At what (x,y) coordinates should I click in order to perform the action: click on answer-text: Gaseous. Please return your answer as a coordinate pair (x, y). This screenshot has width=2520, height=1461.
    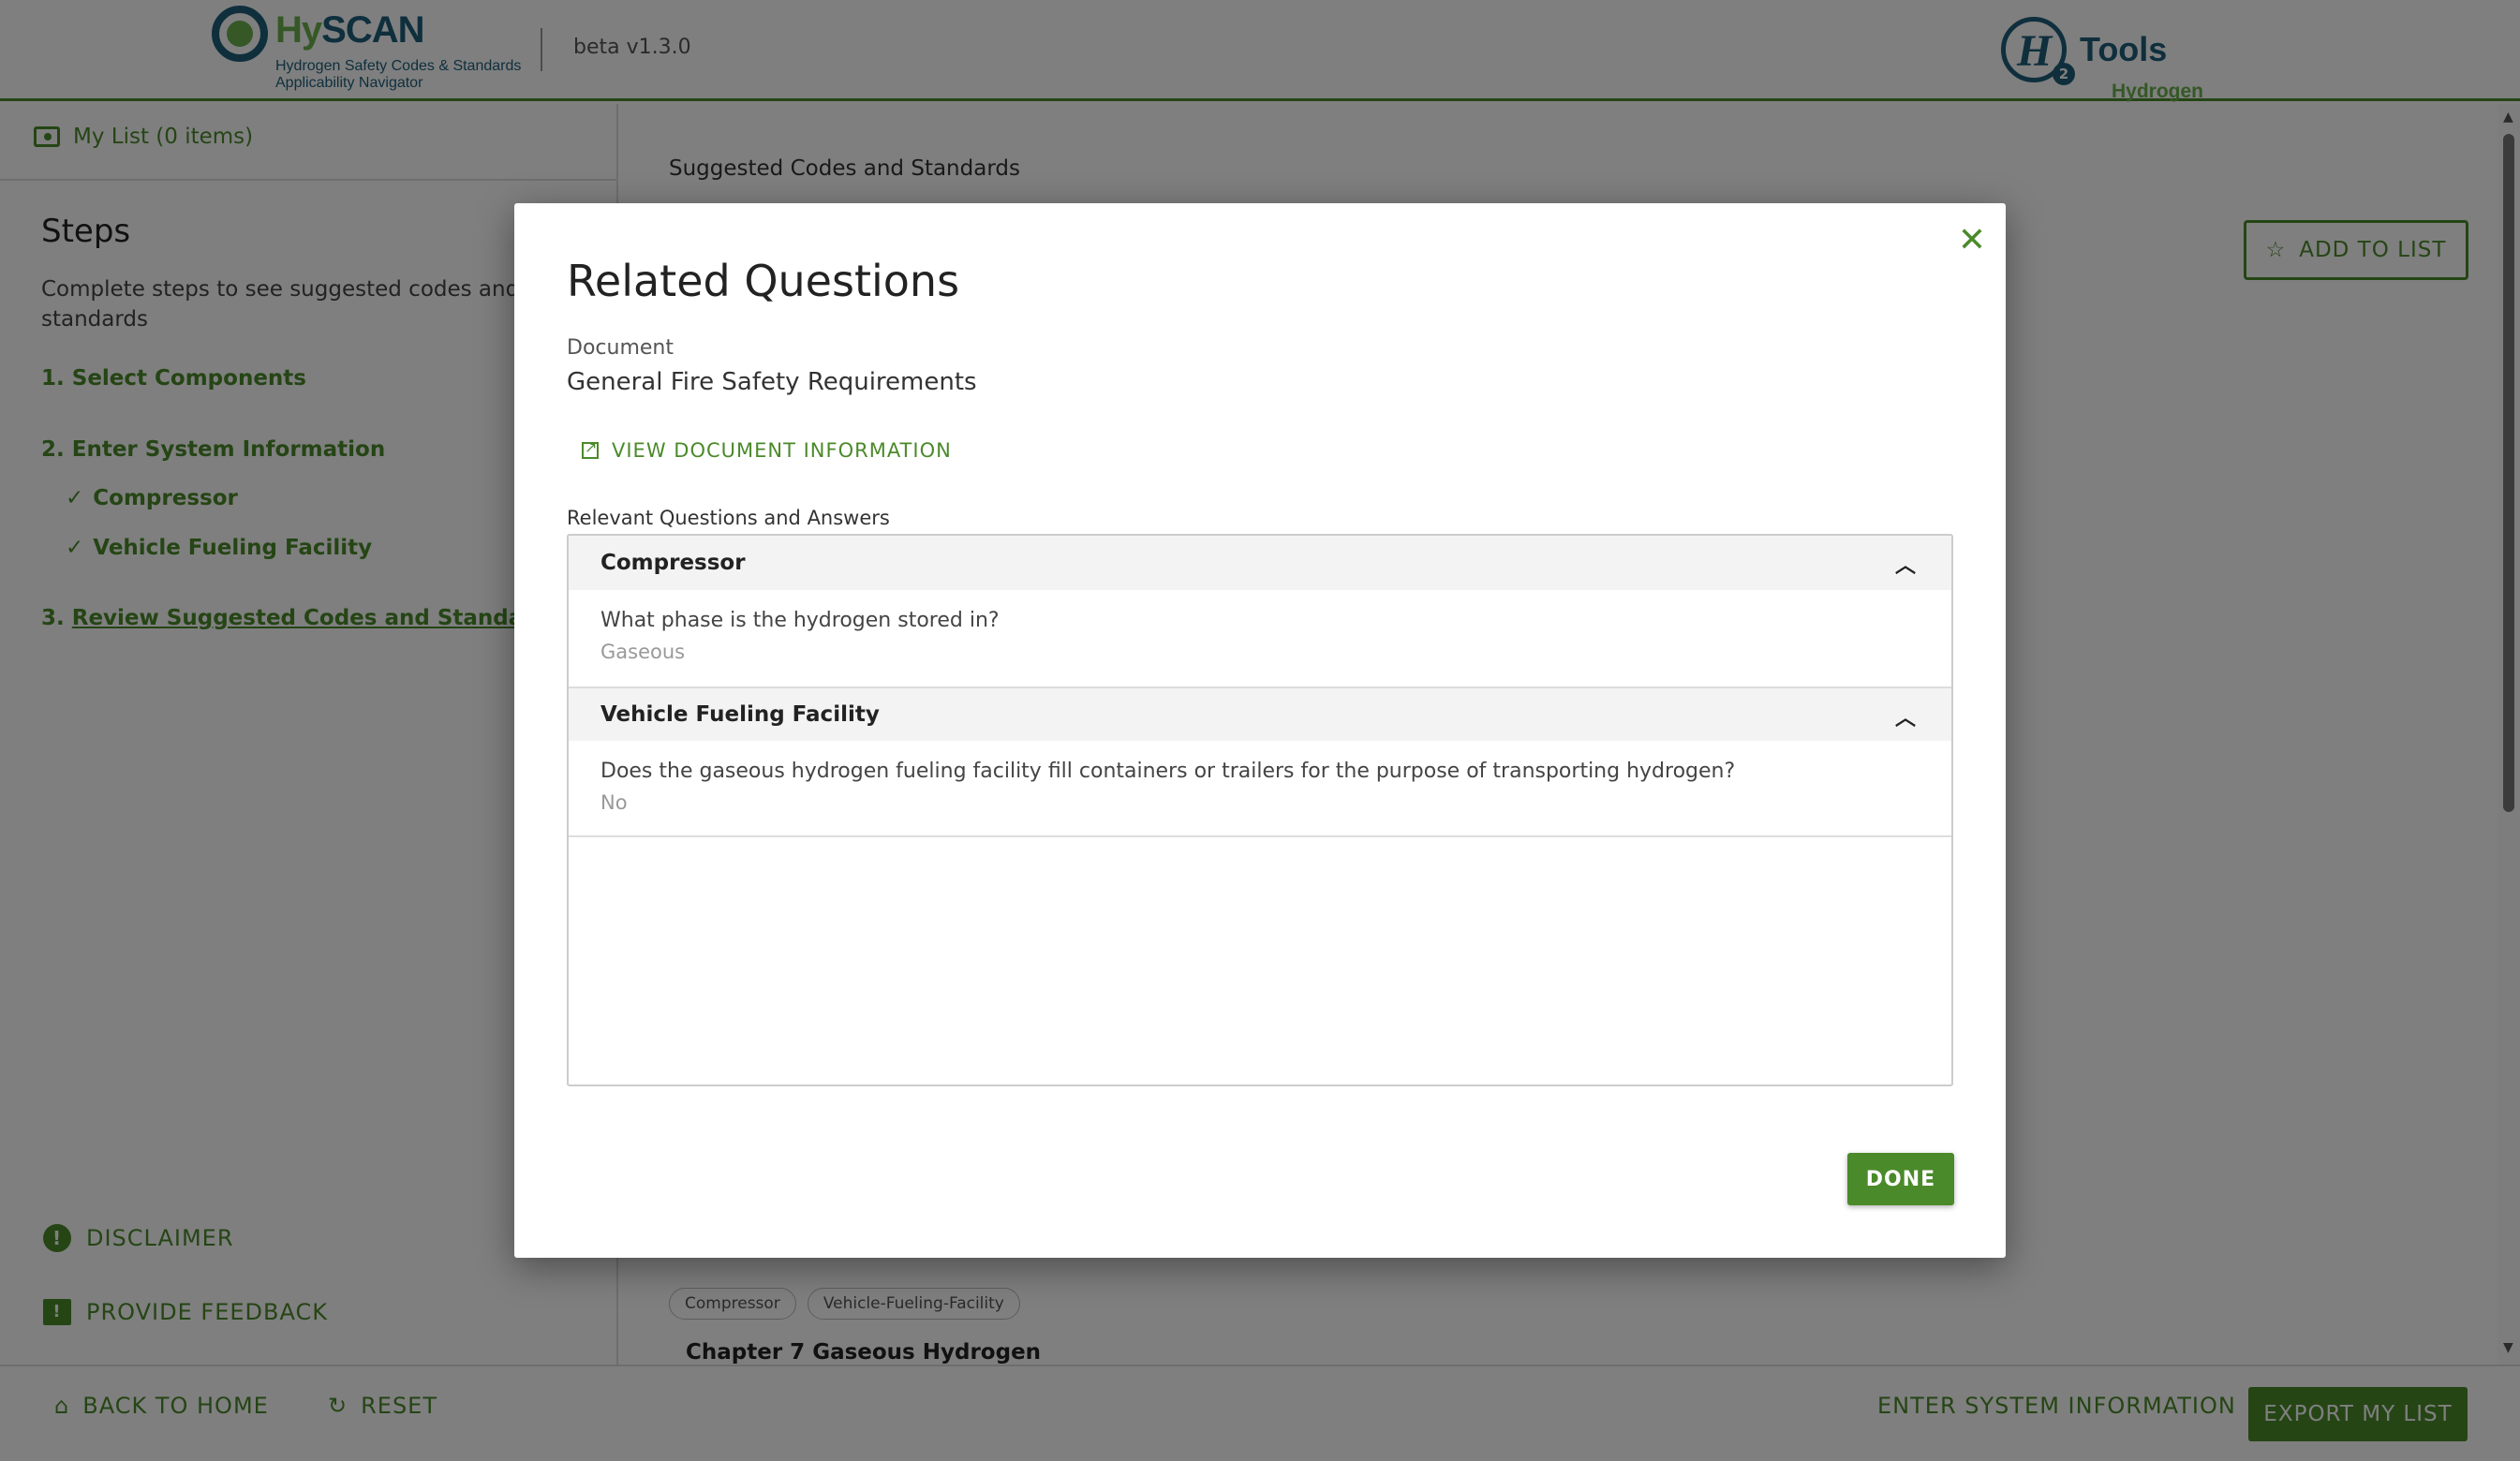
    Looking at the image, I should click on (643, 652).